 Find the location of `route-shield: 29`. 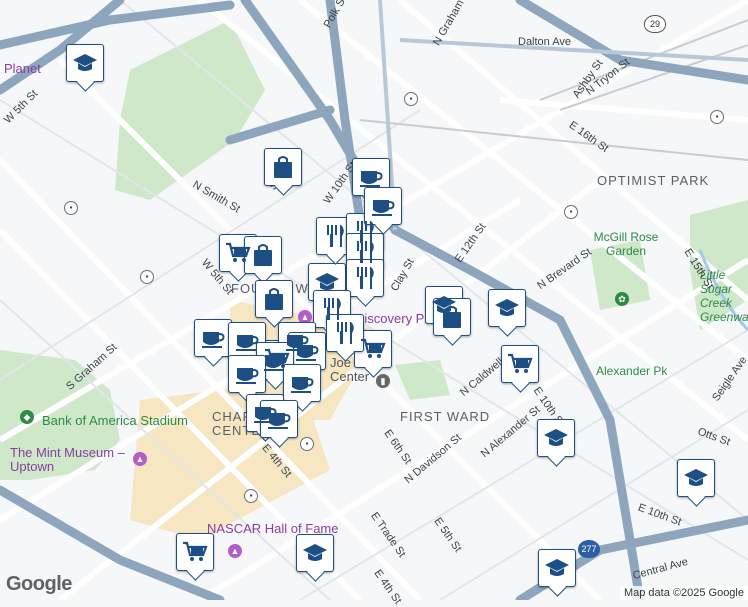

route-shield: 29 is located at coordinates (655, 24).